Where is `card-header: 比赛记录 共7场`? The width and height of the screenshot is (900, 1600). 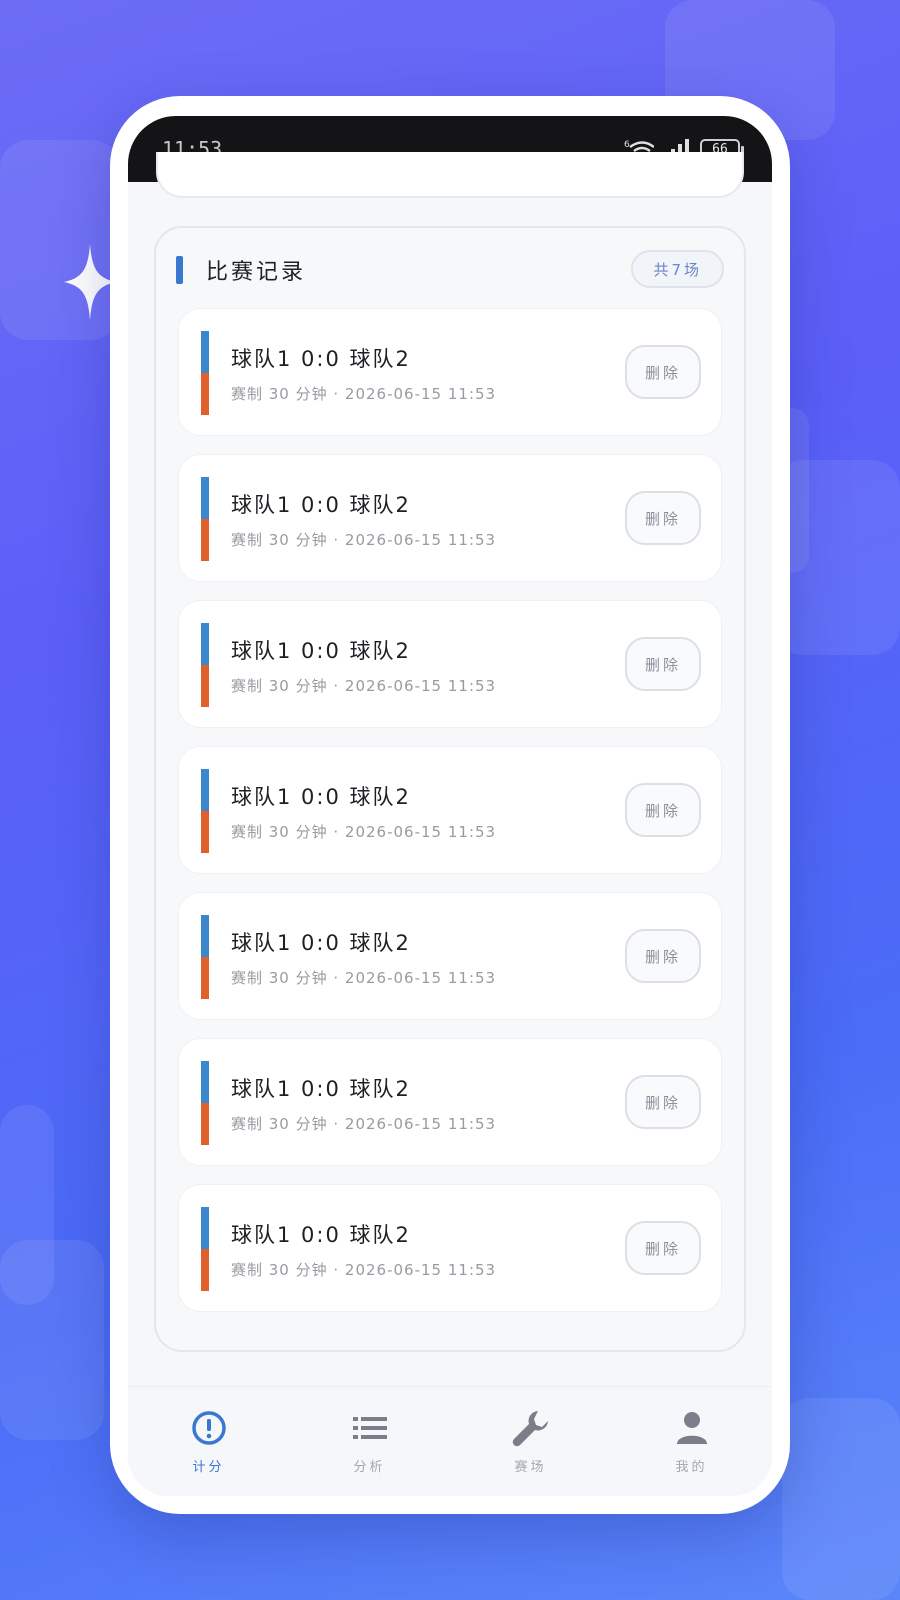
card-header: 比赛记录 共7场 is located at coordinates (450, 271).